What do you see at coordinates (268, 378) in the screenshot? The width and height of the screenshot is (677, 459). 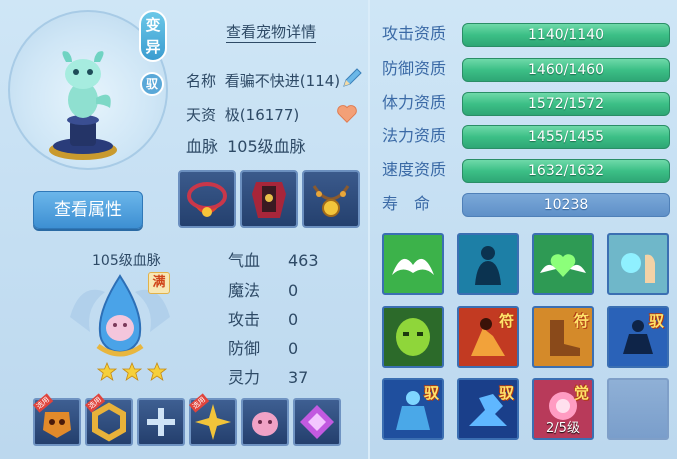 I see `attr-row-spirit: 灵力 37` at bounding box center [268, 378].